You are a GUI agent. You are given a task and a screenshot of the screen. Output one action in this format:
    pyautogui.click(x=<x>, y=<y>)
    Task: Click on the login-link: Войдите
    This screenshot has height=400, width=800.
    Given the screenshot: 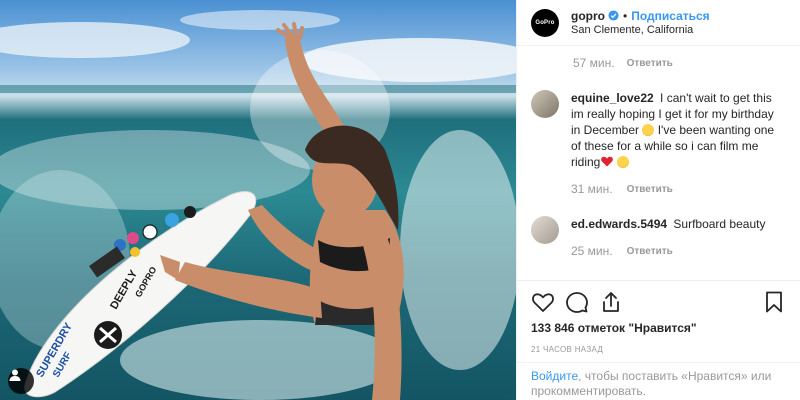 What is the action you would take?
    pyautogui.click(x=554, y=376)
    